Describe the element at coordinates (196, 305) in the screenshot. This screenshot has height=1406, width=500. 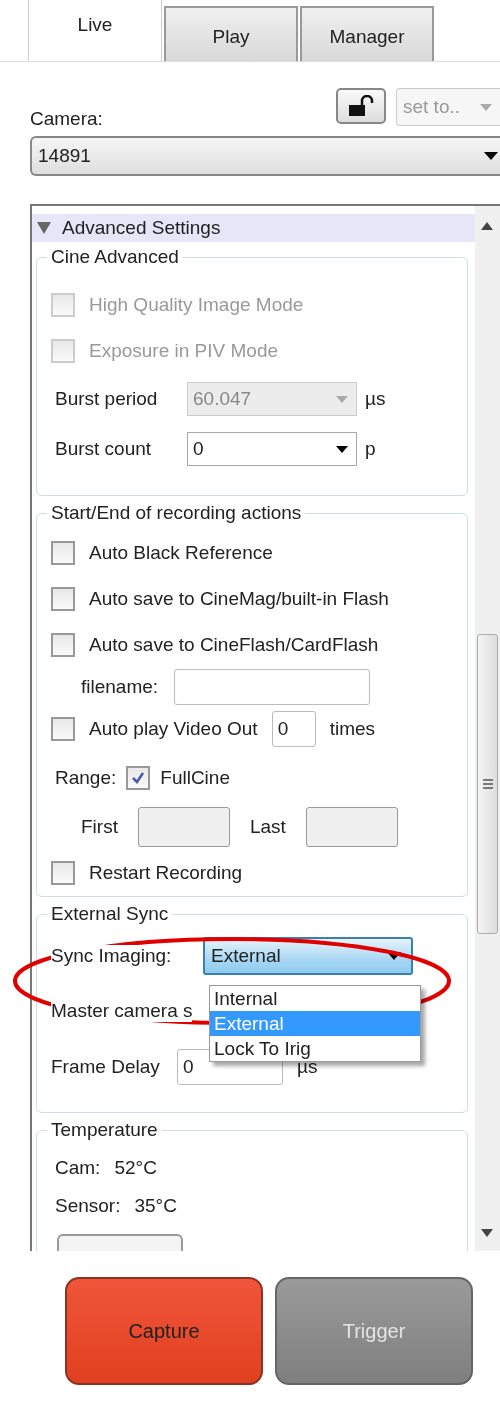
I see `checkbox-label: High Quality Image Mode` at that location.